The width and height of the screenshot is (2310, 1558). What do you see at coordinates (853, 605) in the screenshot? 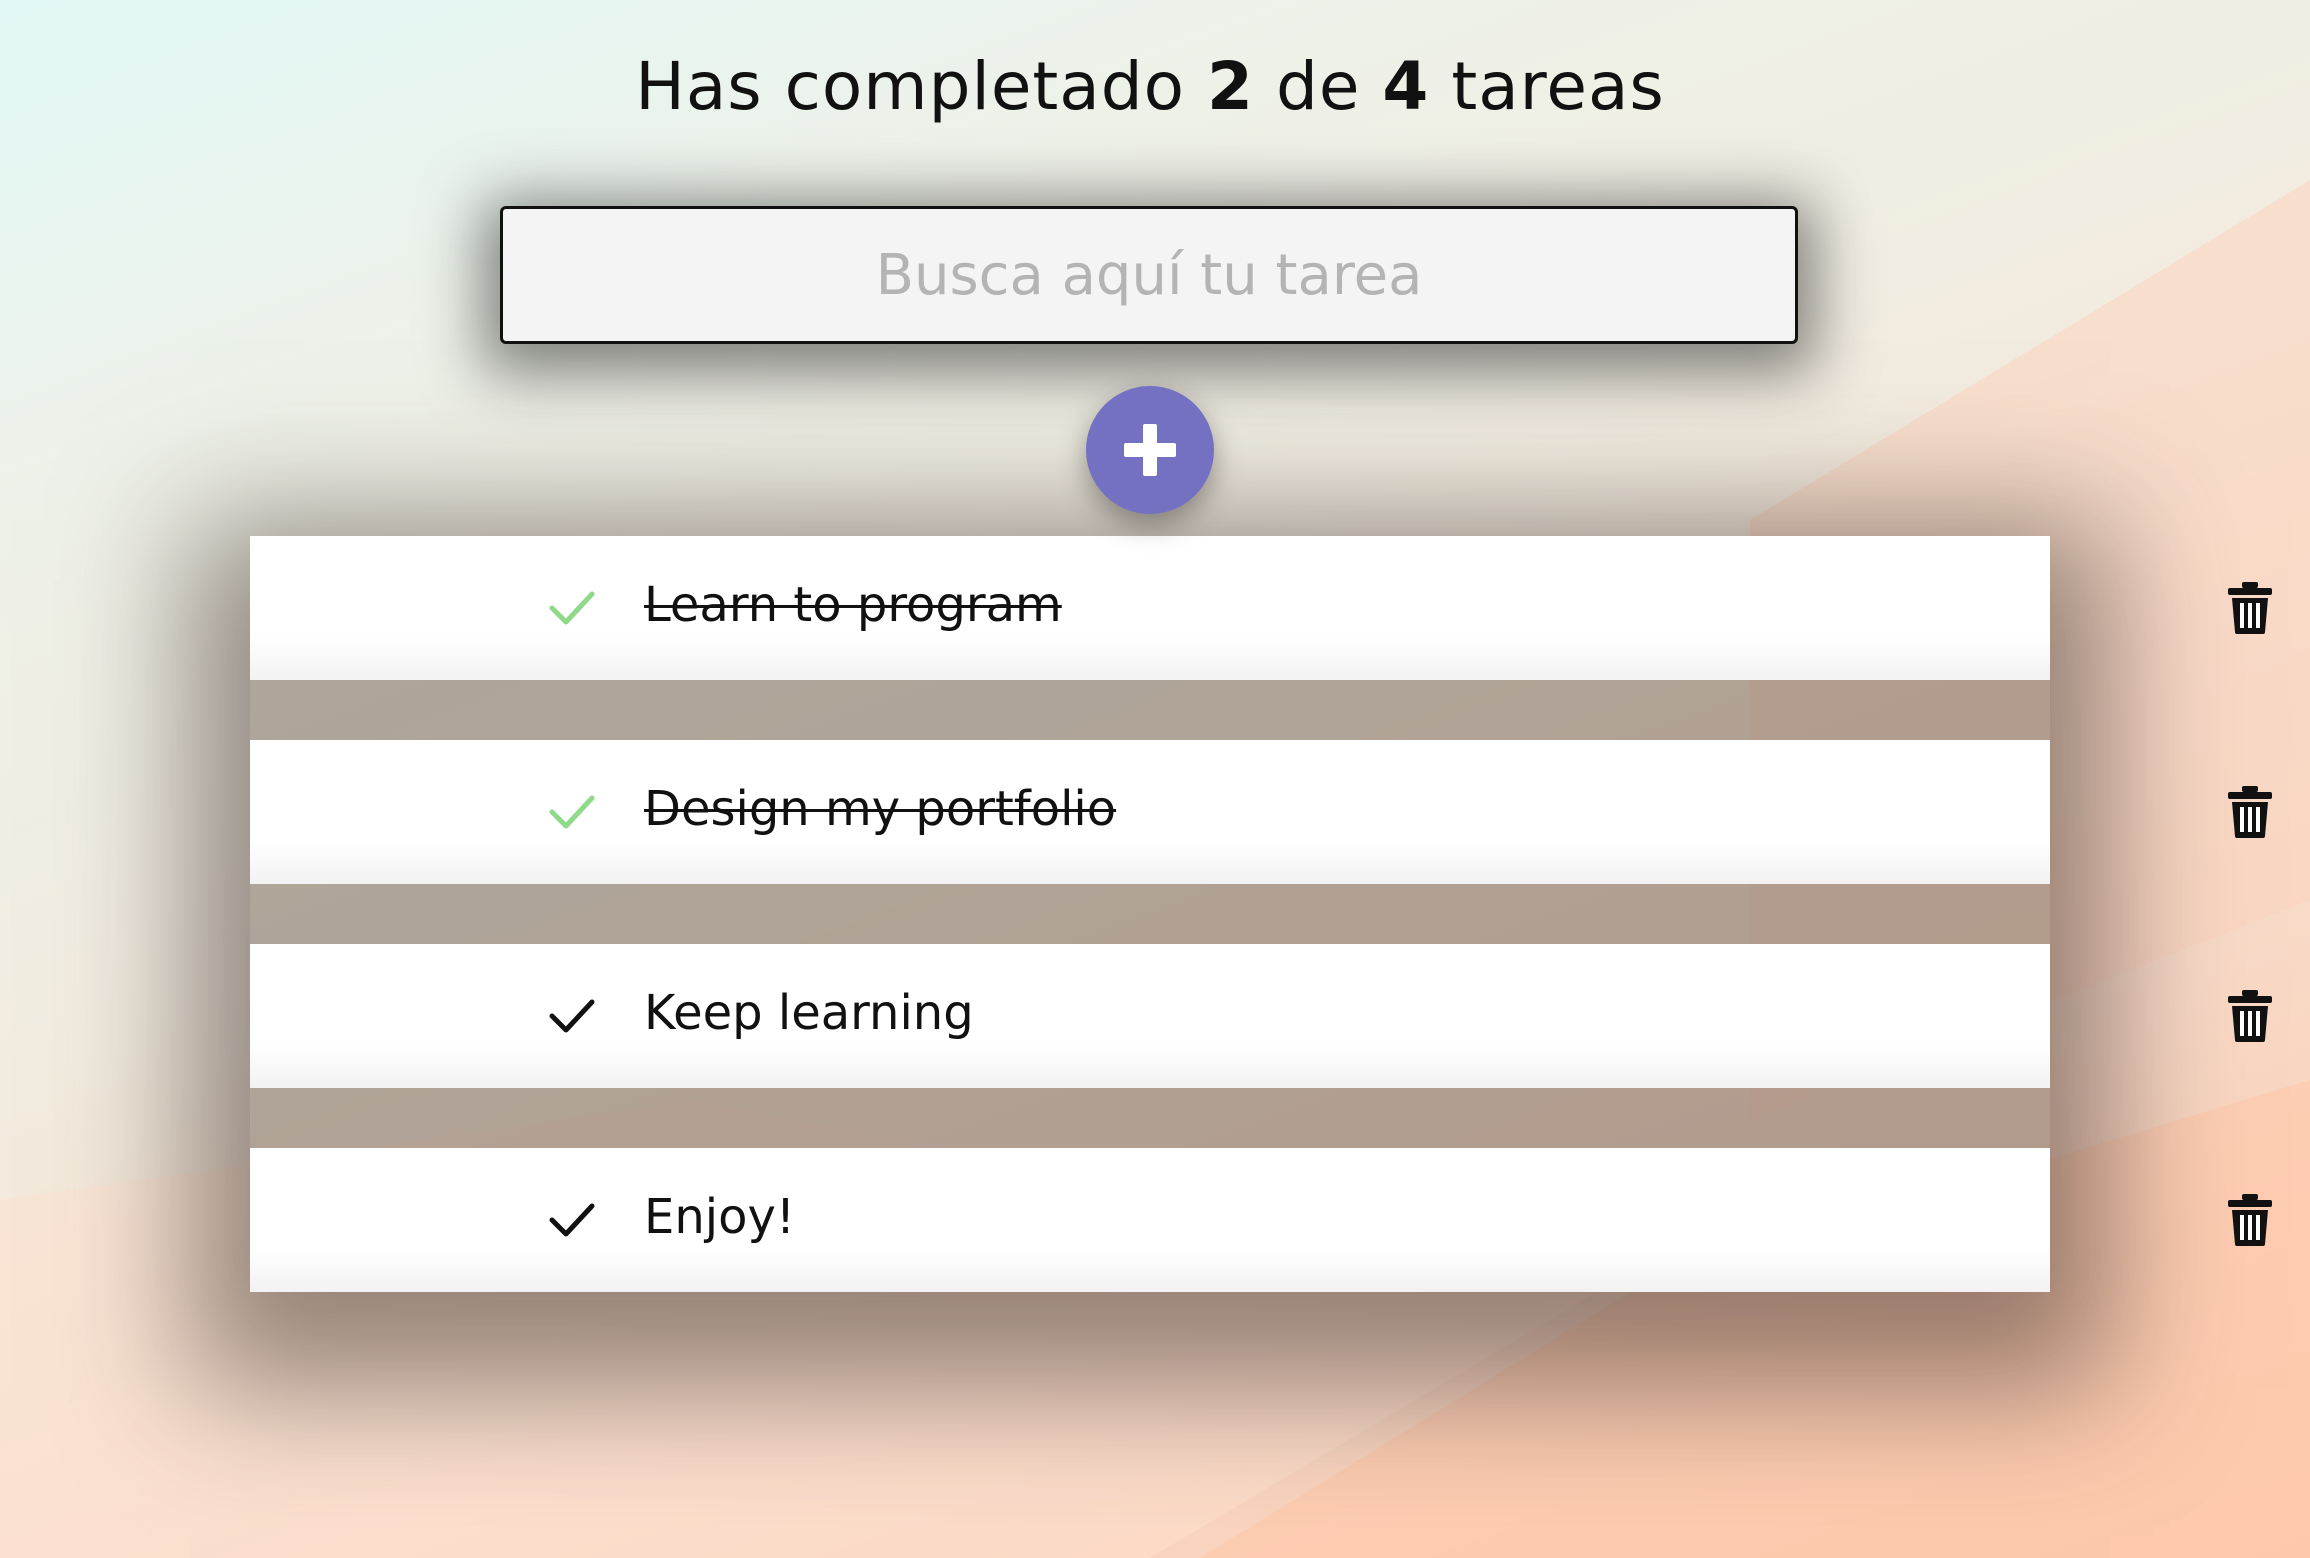
I see `todo-text: Learn to program` at bounding box center [853, 605].